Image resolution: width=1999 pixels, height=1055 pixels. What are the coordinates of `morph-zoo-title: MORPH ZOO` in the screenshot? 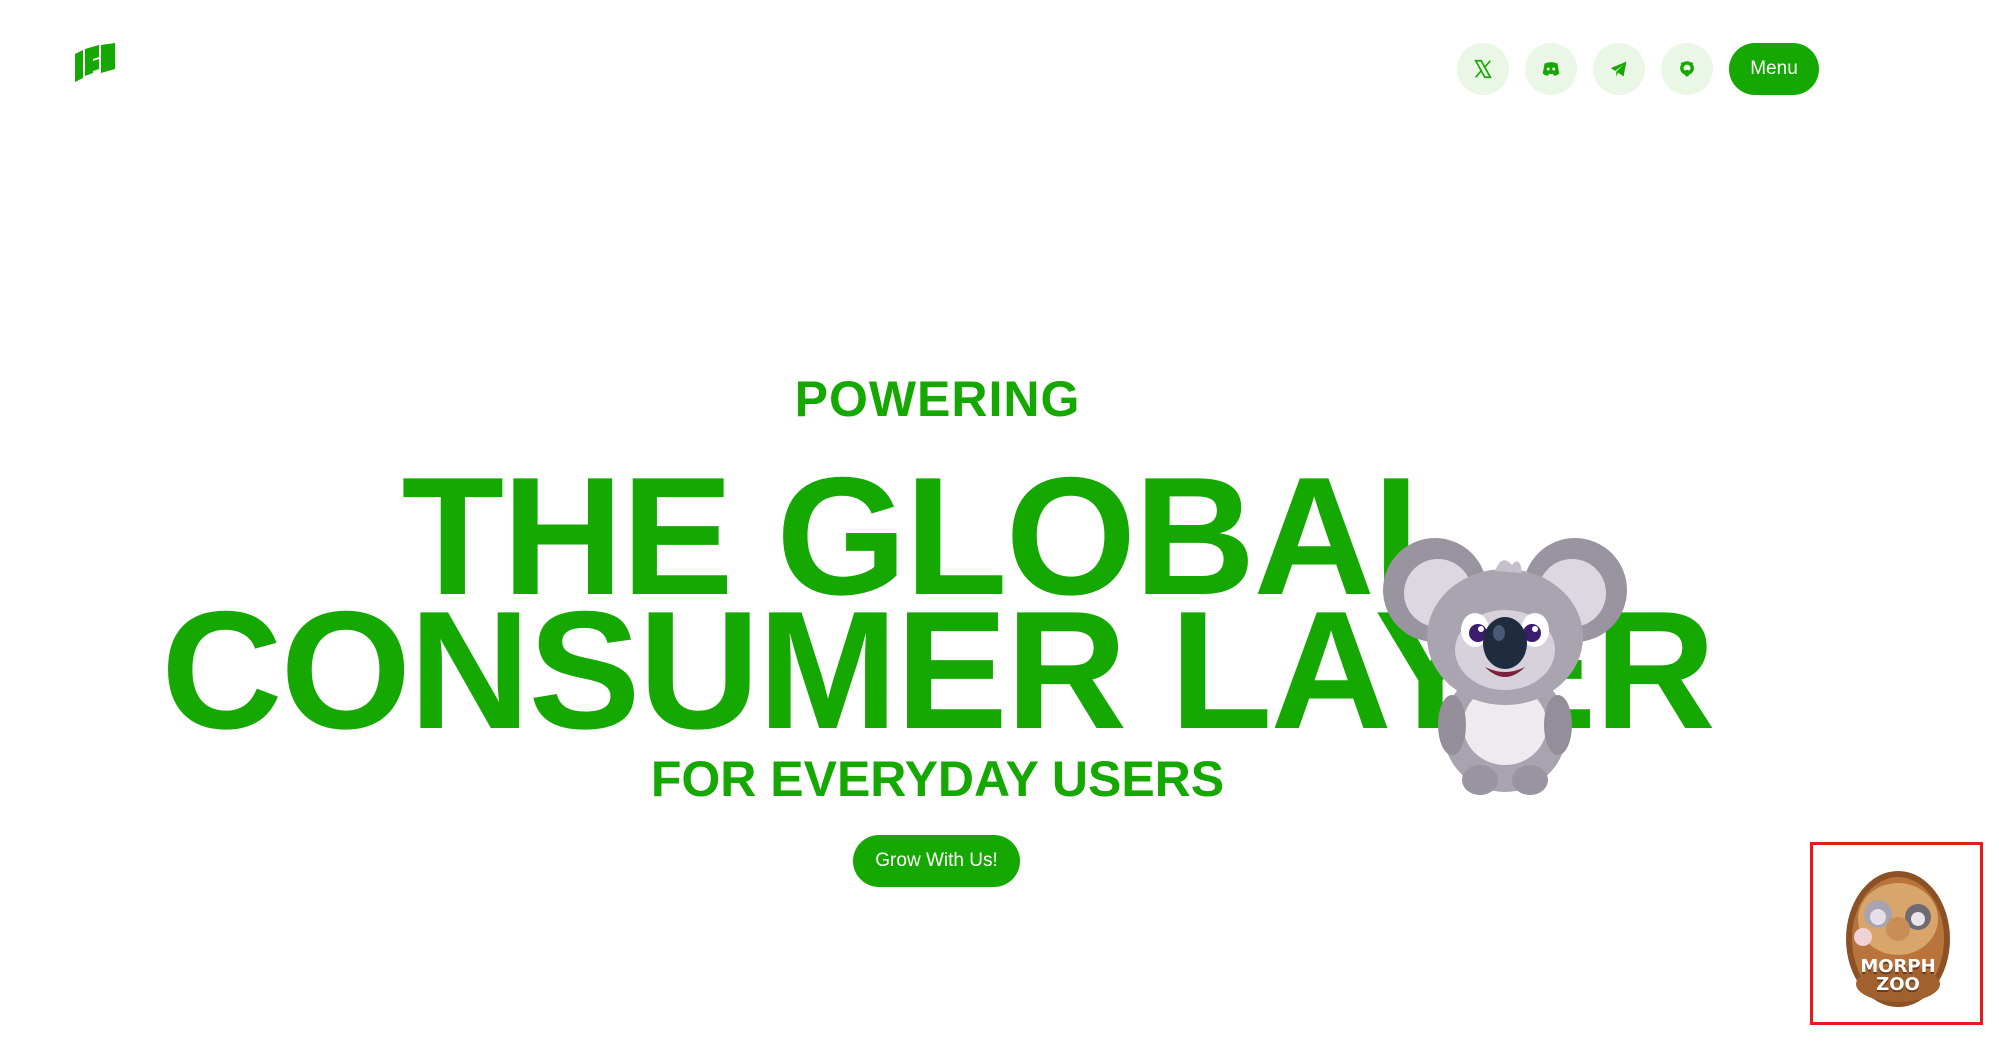 It's located at (1898, 976).